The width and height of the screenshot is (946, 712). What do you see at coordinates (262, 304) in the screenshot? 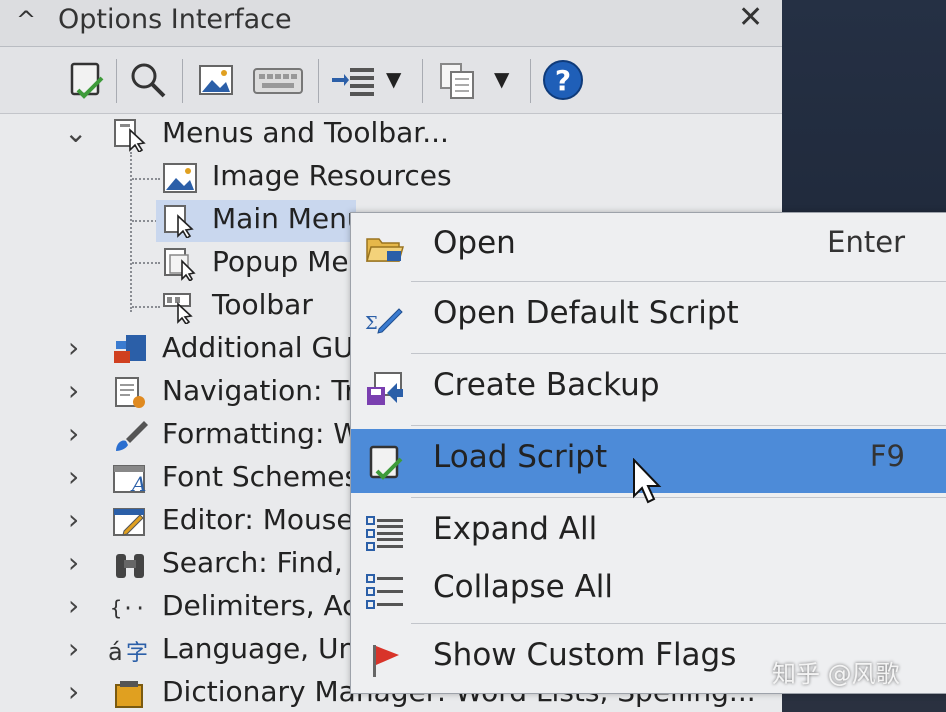
I see `tree-item-label: Toolbar` at bounding box center [262, 304].